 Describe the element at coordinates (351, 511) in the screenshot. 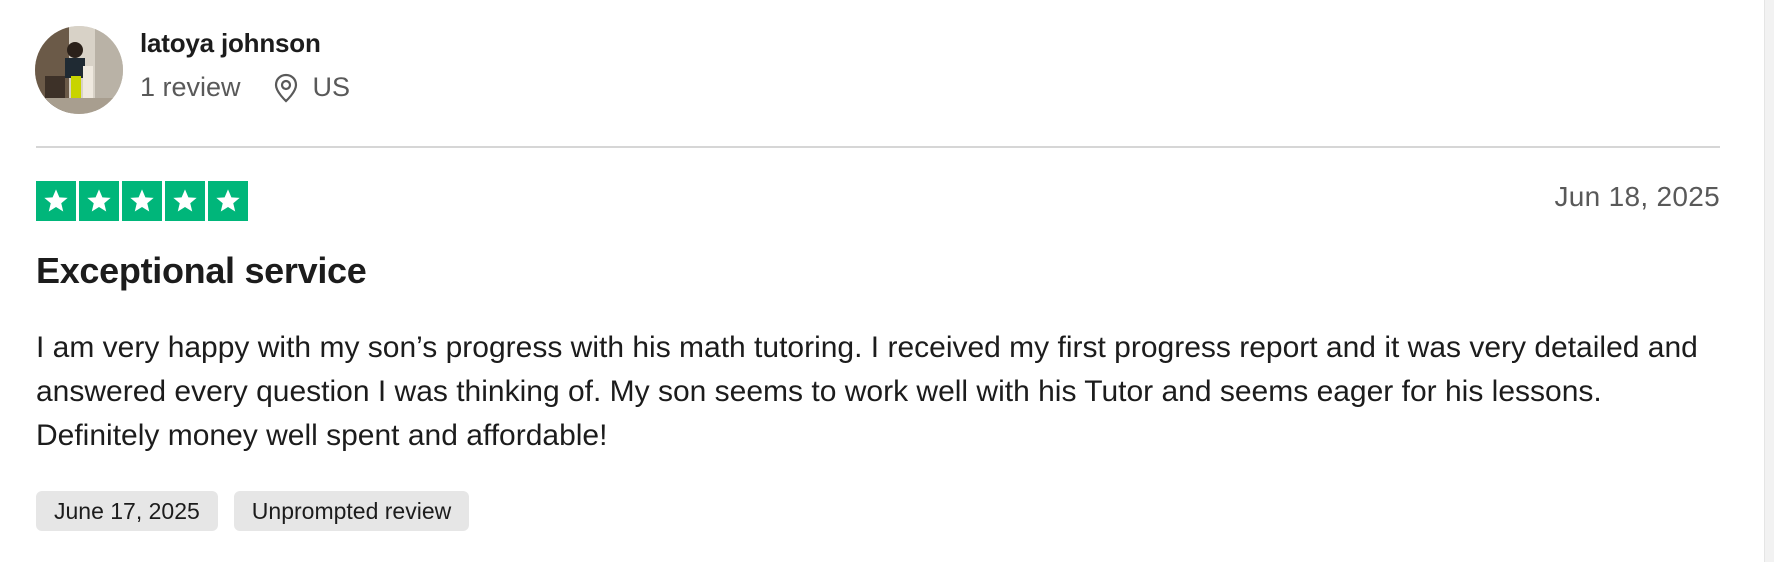

I see `unprompted-review-tag: Unprompted review` at that location.